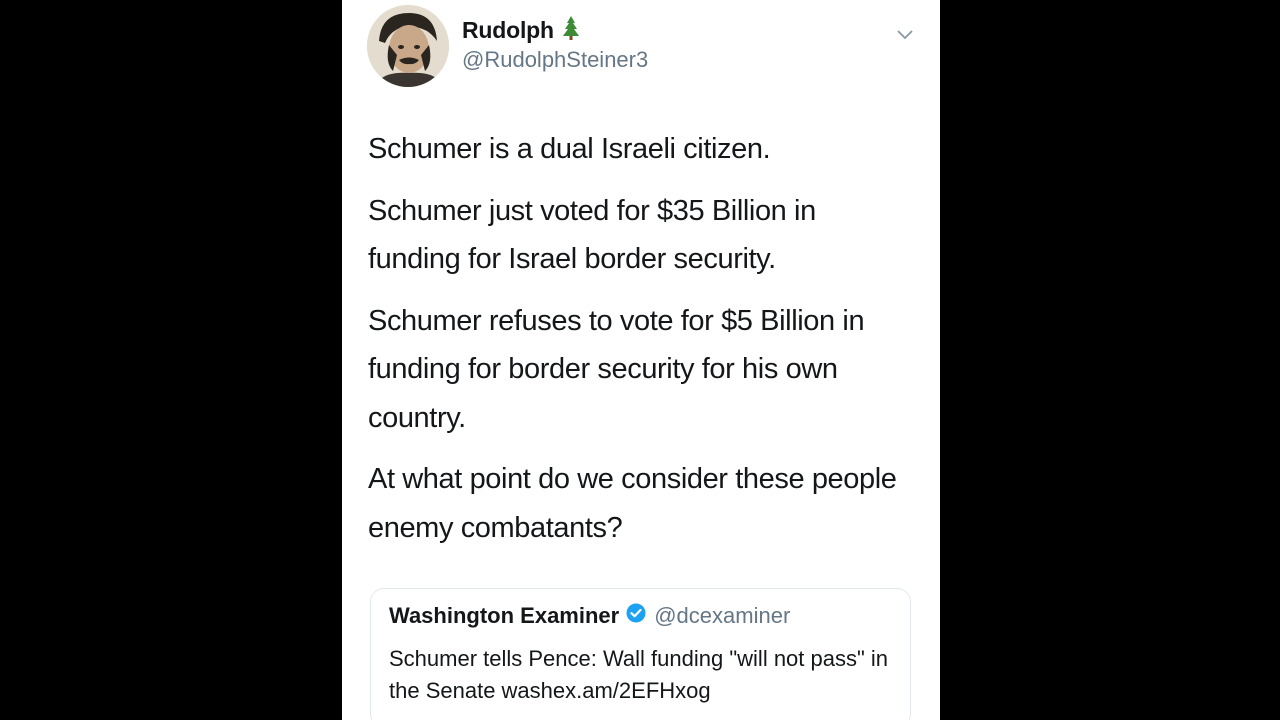 Image resolution: width=1280 pixels, height=720 pixels. Describe the element at coordinates (408, 46) in the screenshot. I see `author-avatar` at that location.